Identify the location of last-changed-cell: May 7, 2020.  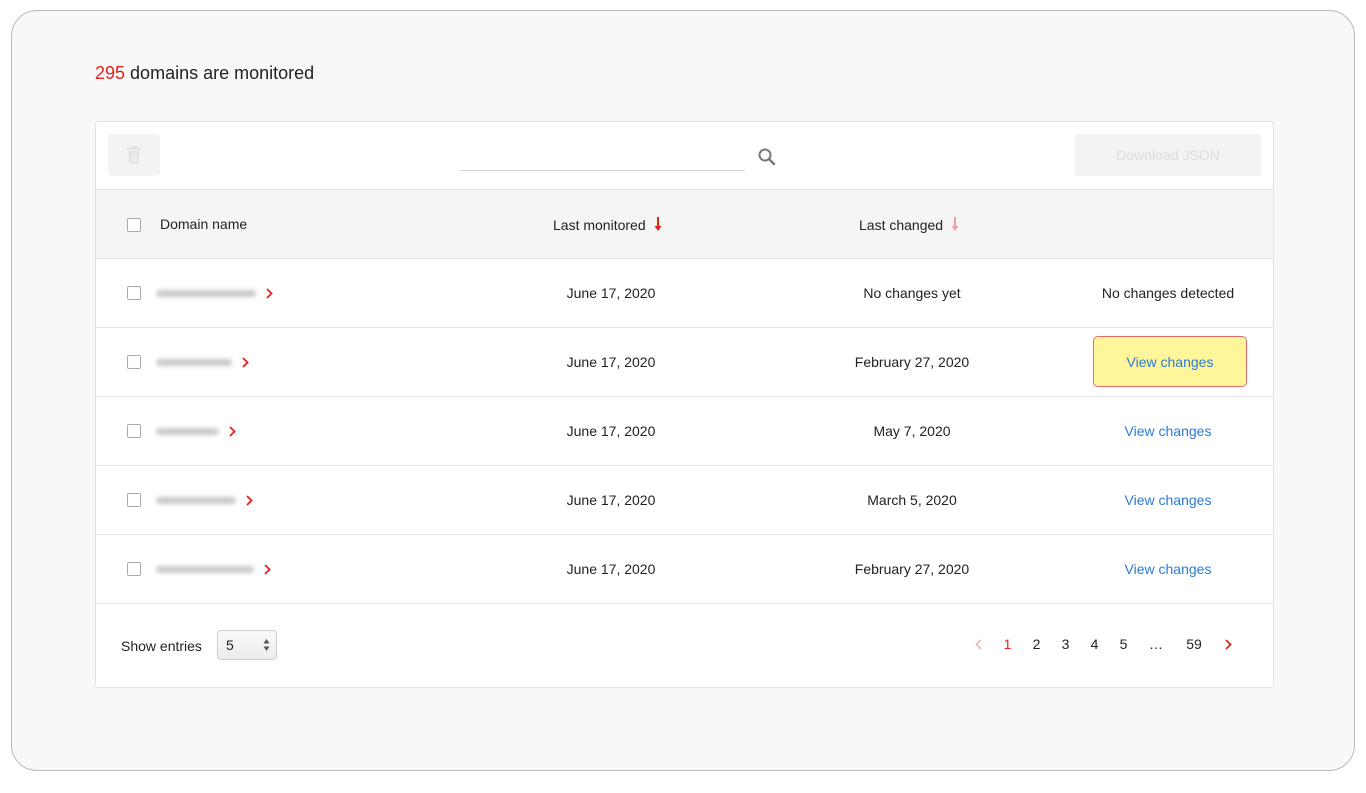
(912, 431).